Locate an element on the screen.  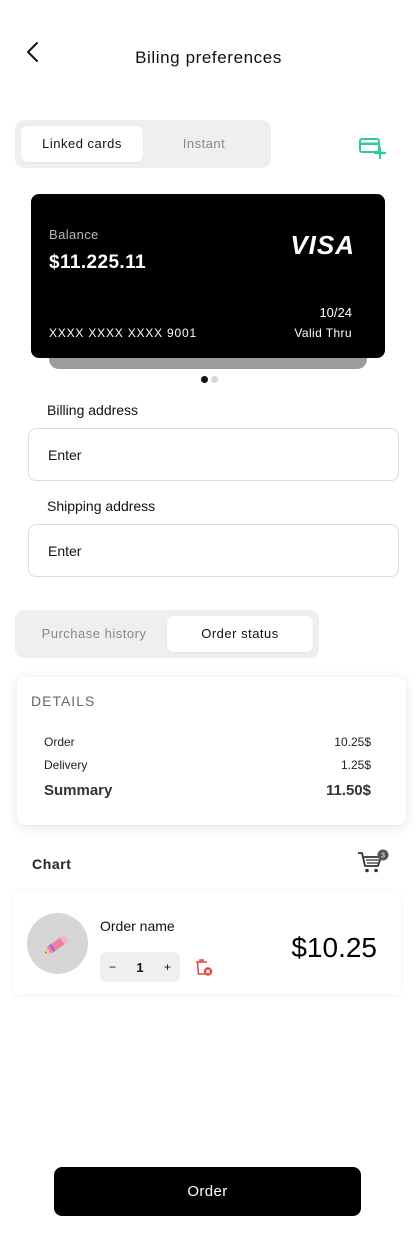
decrement-button: − is located at coordinates (112, 967).